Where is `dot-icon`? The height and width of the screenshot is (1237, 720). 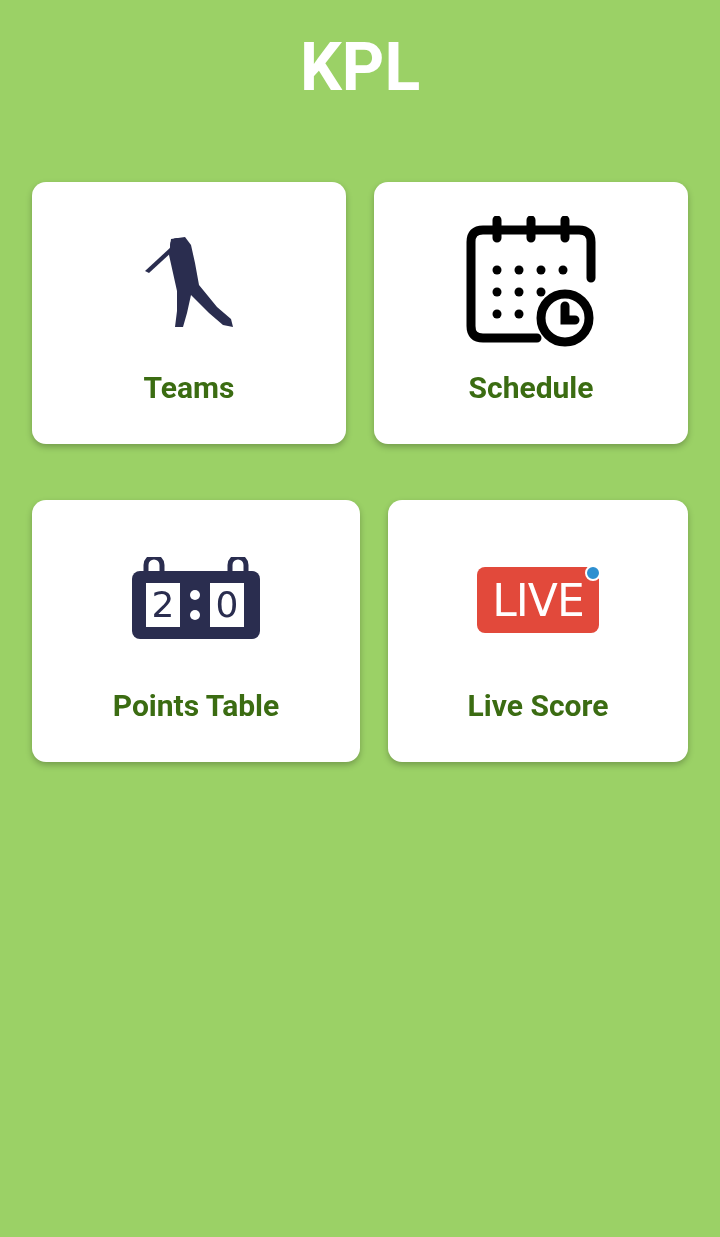
dot-icon is located at coordinates (593, 573).